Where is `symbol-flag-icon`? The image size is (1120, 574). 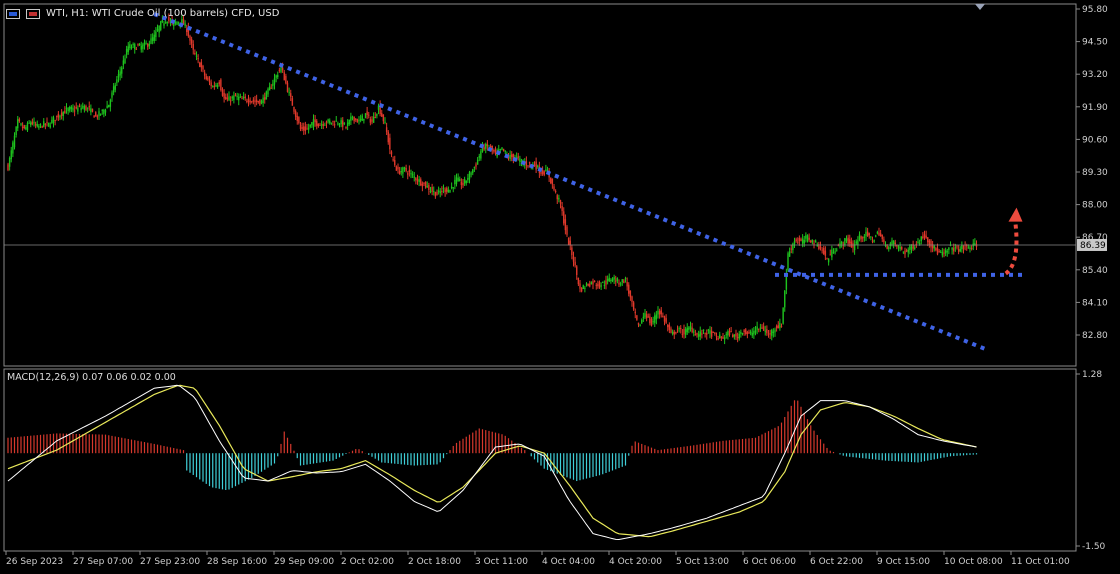 symbol-flag-icon is located at coordinates (33, 13).